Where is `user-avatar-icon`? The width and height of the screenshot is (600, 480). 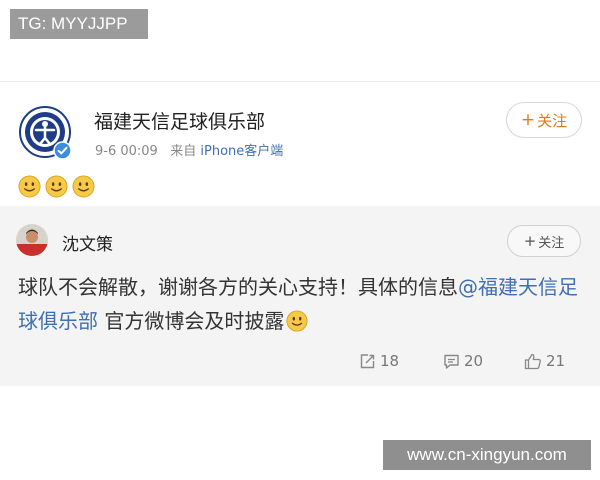
user-avatar-icon is located at coordinates (32, 240).